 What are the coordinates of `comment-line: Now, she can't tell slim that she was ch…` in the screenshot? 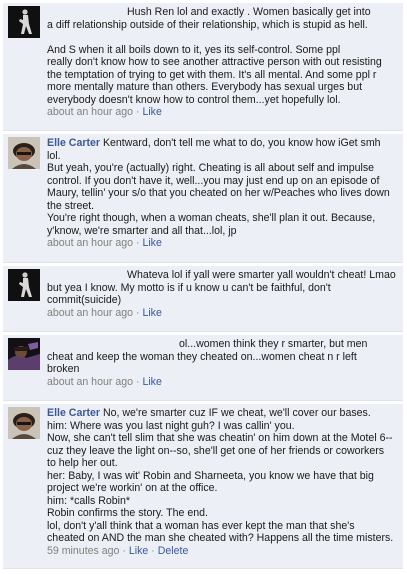 It's located at (220, 438).